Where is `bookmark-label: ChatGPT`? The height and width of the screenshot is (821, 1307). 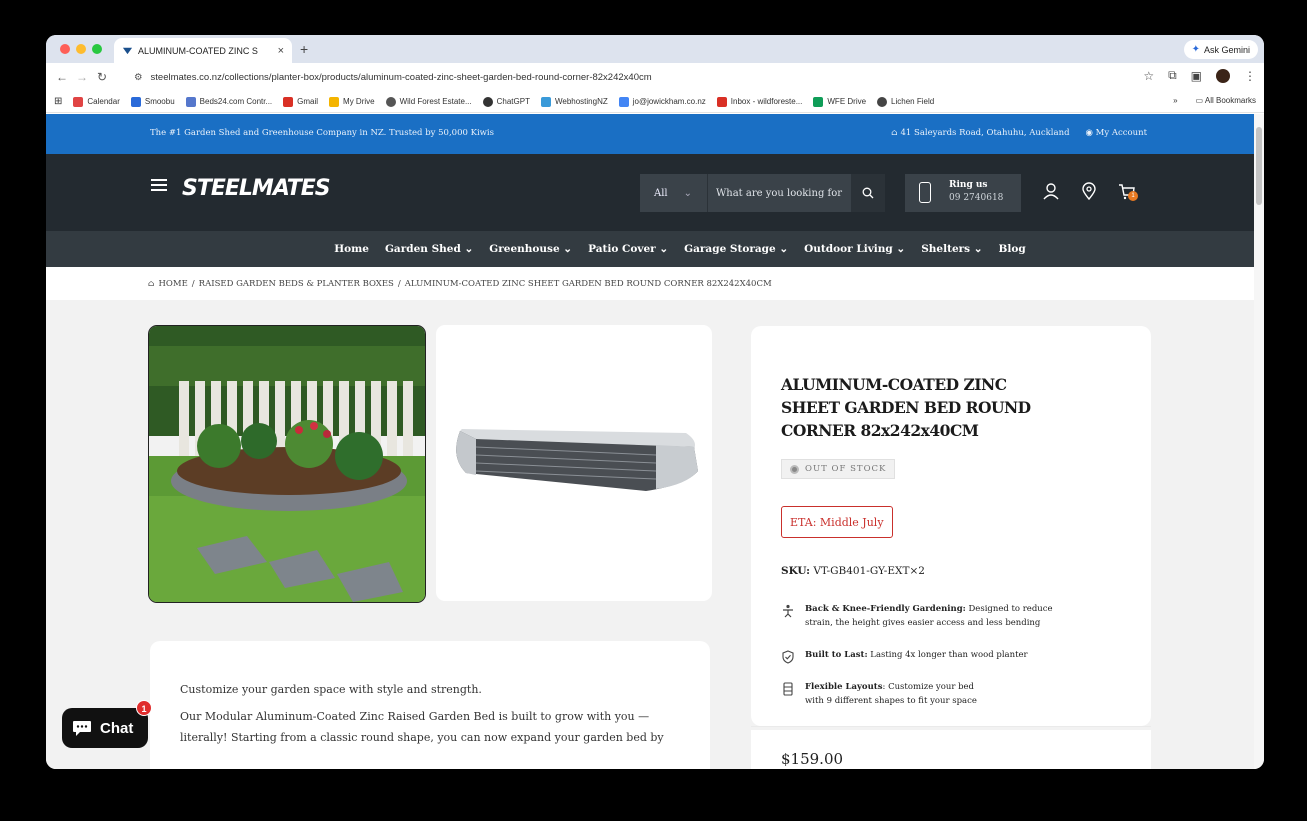
bookmark-label: ChatGPT is located at coordinates (513, 101).